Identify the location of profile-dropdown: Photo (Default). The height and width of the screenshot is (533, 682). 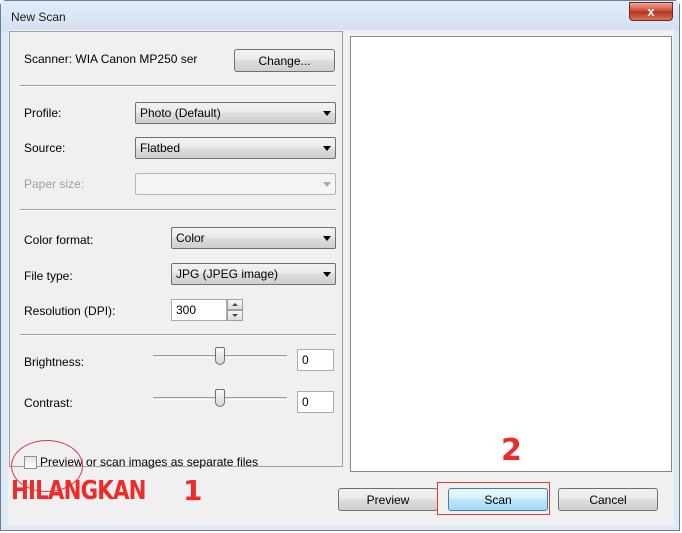
(235, 113).